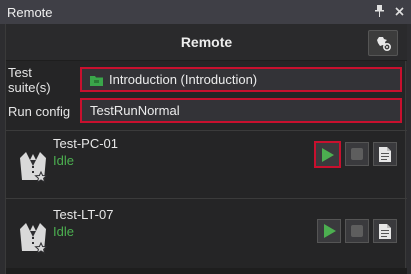  What do you see at coordinates (183, 79) in the screenshot?
I see `test-suites-value: Introduction (Introduction)` at bounding box center [183, 79].